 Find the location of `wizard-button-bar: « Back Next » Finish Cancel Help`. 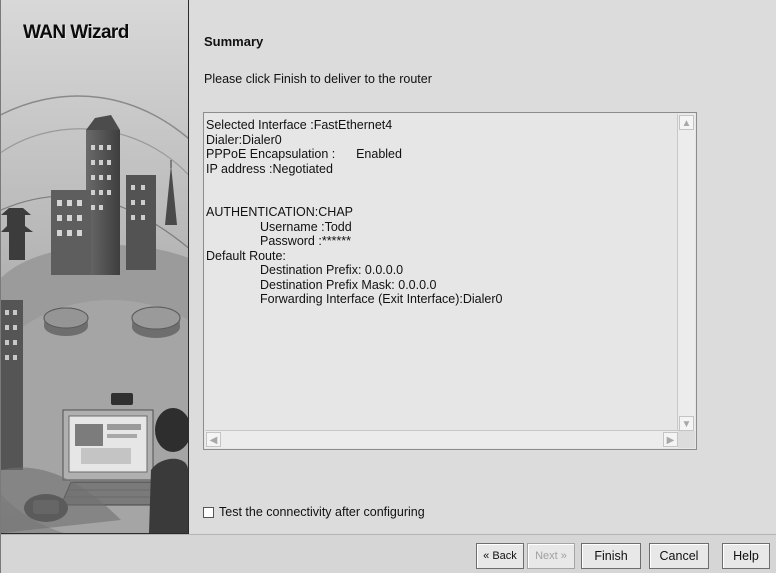

wizard-button-bar: « Back Next » Finish Cancel Help is located at coordinates (388, 553).